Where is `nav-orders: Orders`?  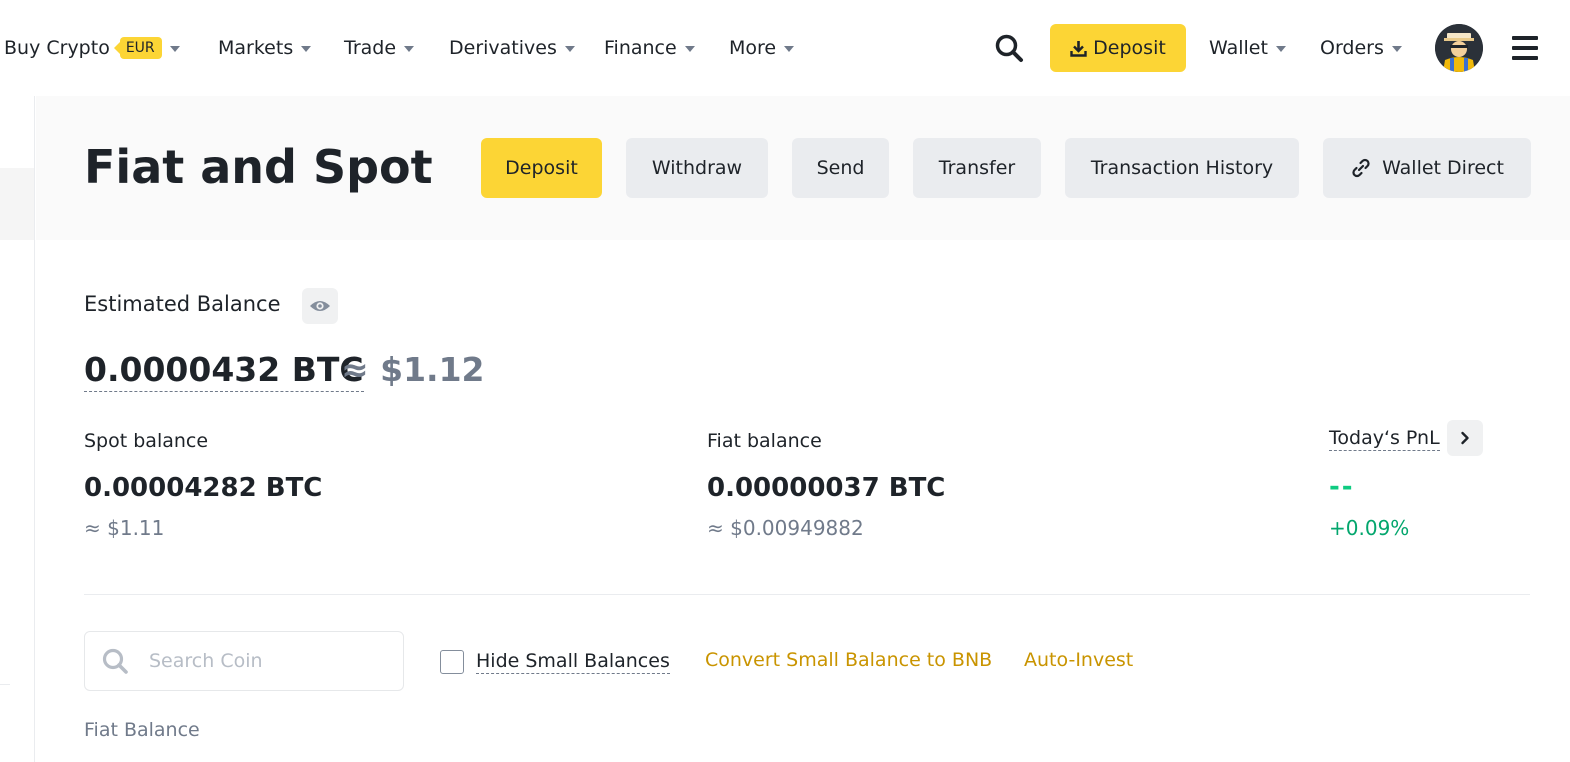
nav-orders: Orders is located at coordinates (1361, 48).